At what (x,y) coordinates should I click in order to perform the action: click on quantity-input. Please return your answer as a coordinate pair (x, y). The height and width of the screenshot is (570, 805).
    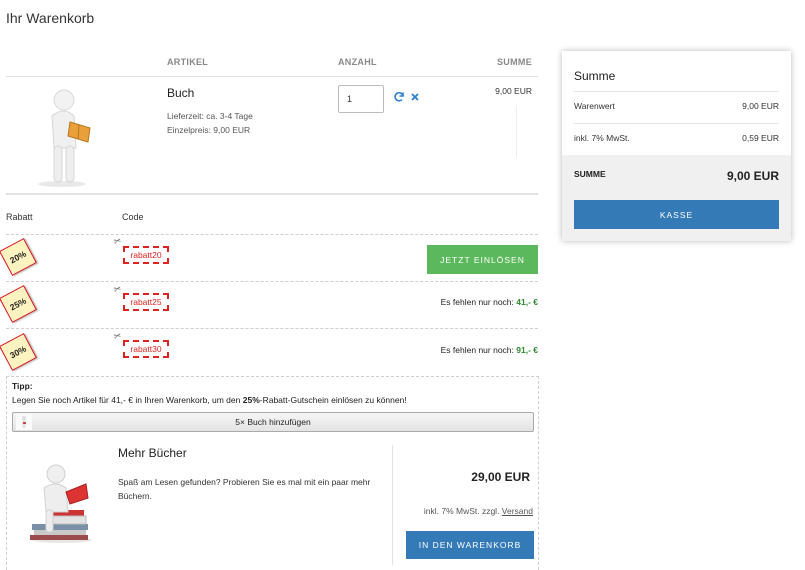
    Looking at the image, I should click on (361, 99).